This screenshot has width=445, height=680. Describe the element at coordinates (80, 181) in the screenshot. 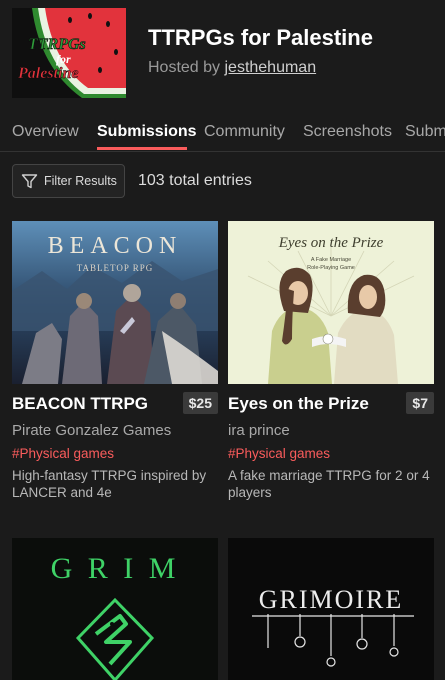

I see `filter-results-label: Filter Results` at that location.